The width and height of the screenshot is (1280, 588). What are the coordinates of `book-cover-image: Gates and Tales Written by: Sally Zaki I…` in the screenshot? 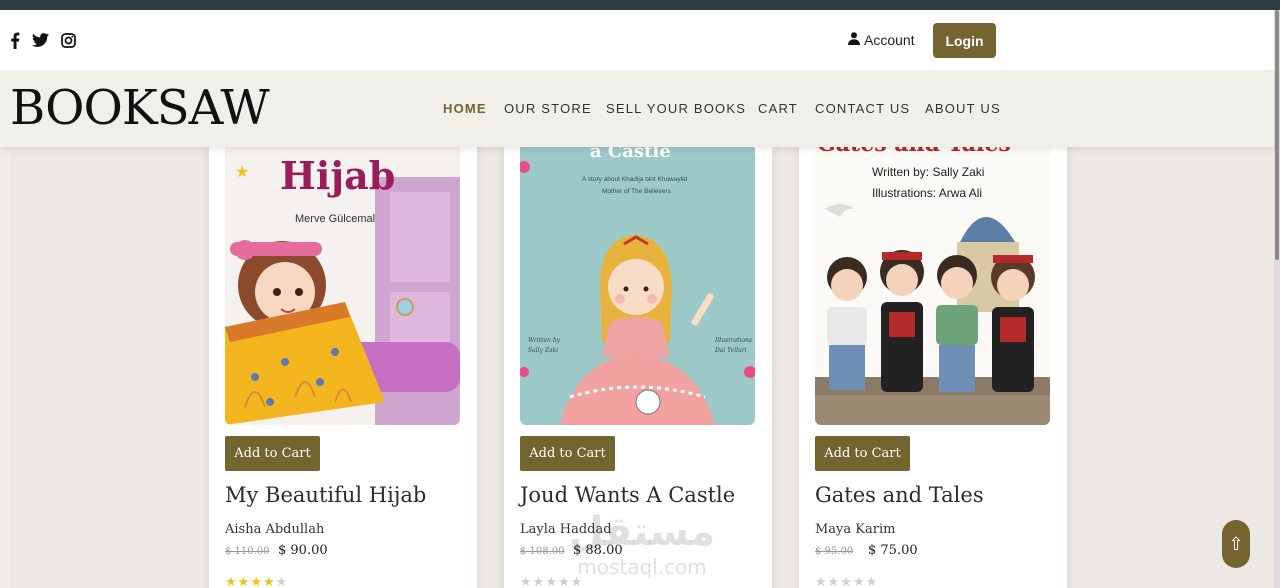 It's located at (932, 286).